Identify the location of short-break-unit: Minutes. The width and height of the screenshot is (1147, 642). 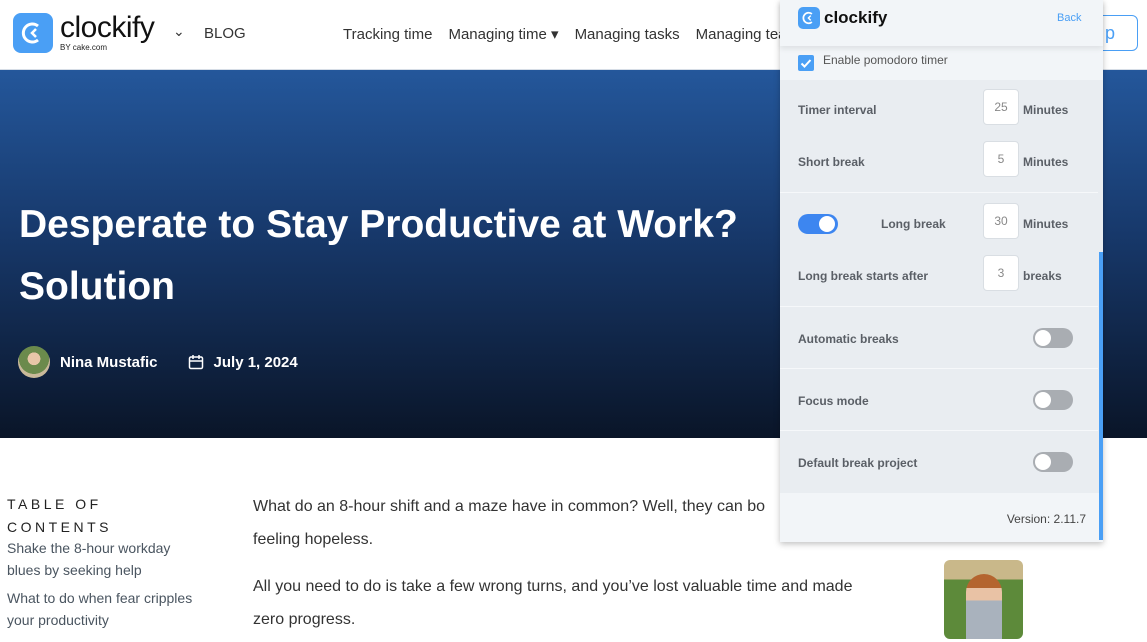
(1046, 162).